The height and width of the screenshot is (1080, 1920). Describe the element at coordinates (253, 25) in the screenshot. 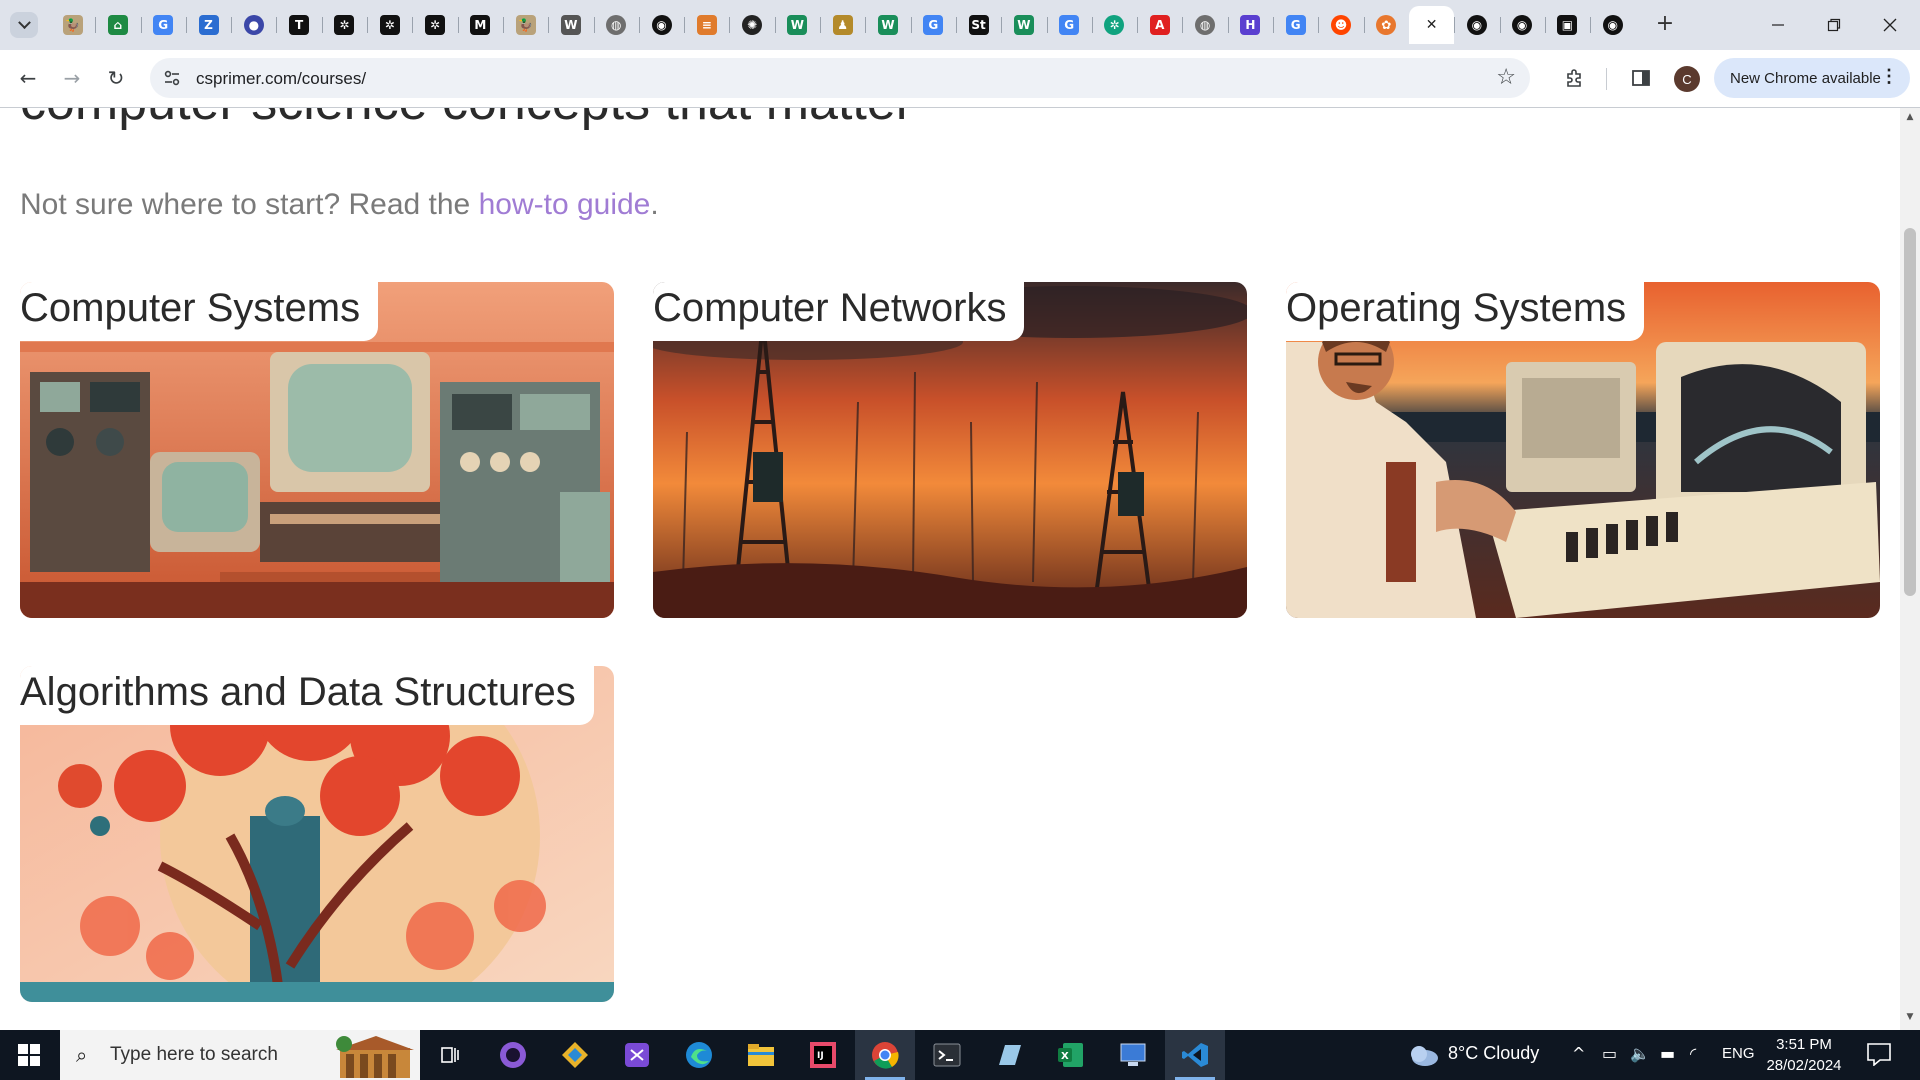

I see `browser-tab: ●` at that location.